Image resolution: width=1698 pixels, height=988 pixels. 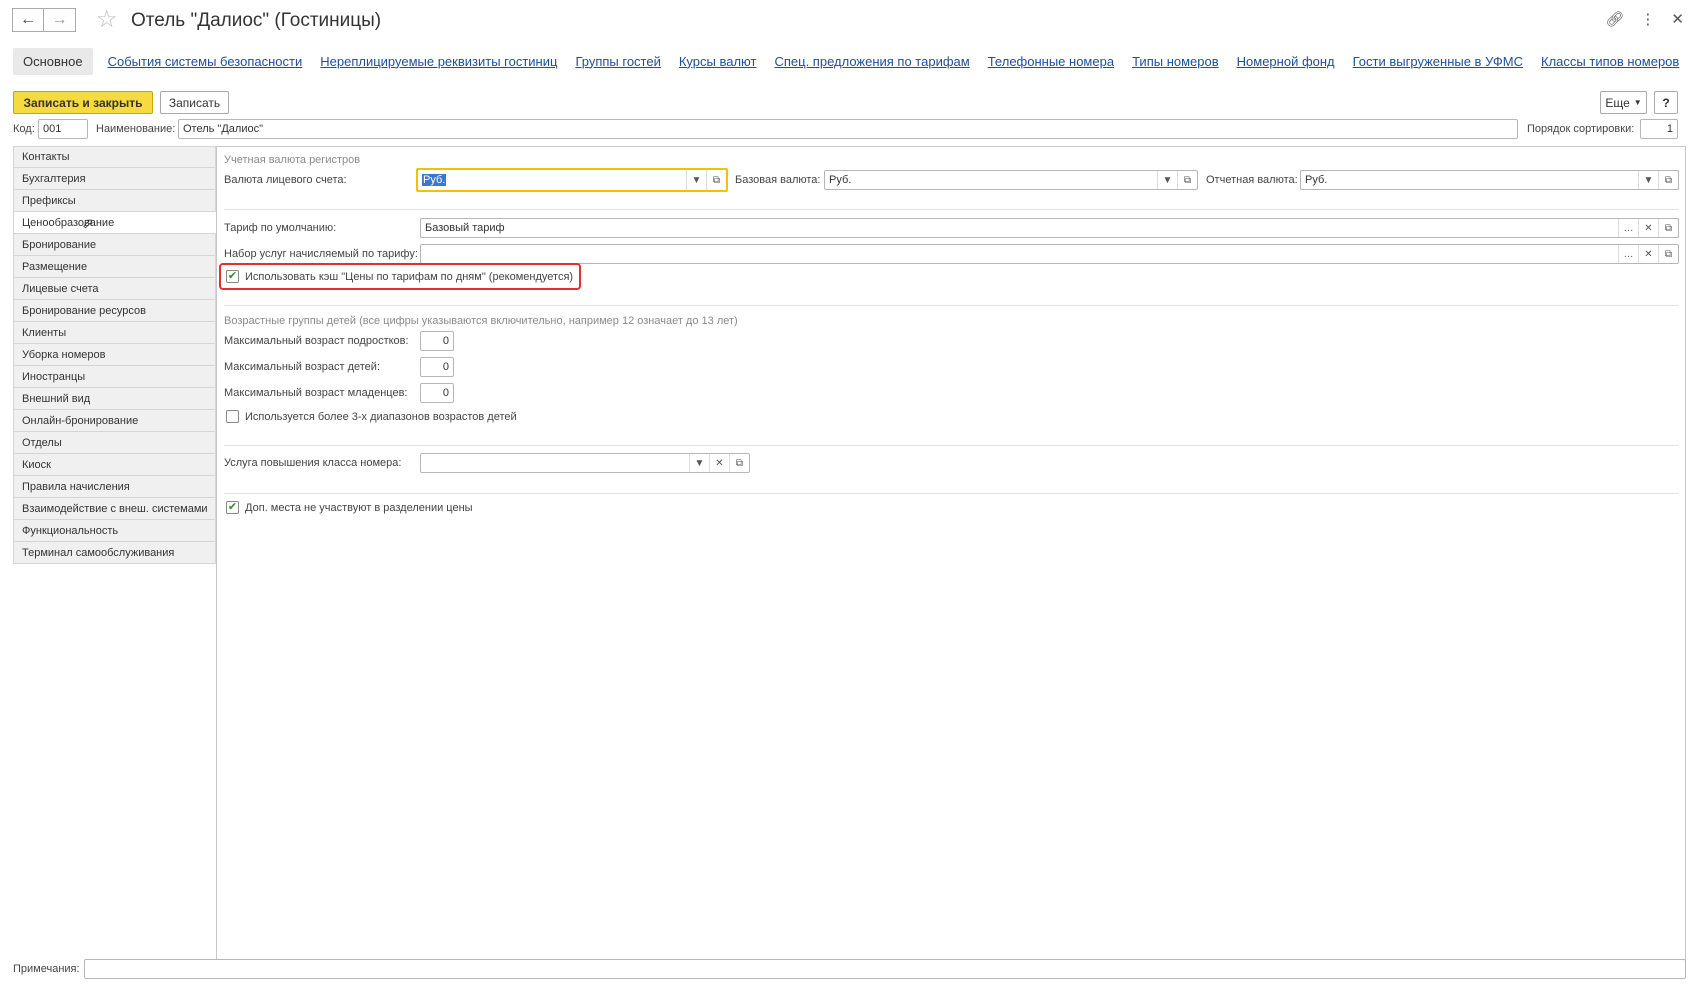 What do you see at coordinates (1581, 129) in the screenshot?
I see `sort-order-label: Порядок сортировки:` at bounding box center [1581, 129].